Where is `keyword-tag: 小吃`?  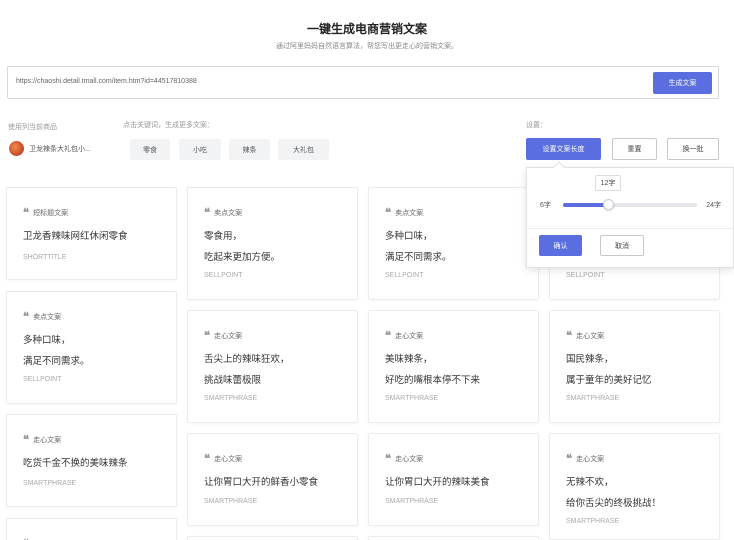
keyword-tag: 小吃 is located at coordinates (200, 149).